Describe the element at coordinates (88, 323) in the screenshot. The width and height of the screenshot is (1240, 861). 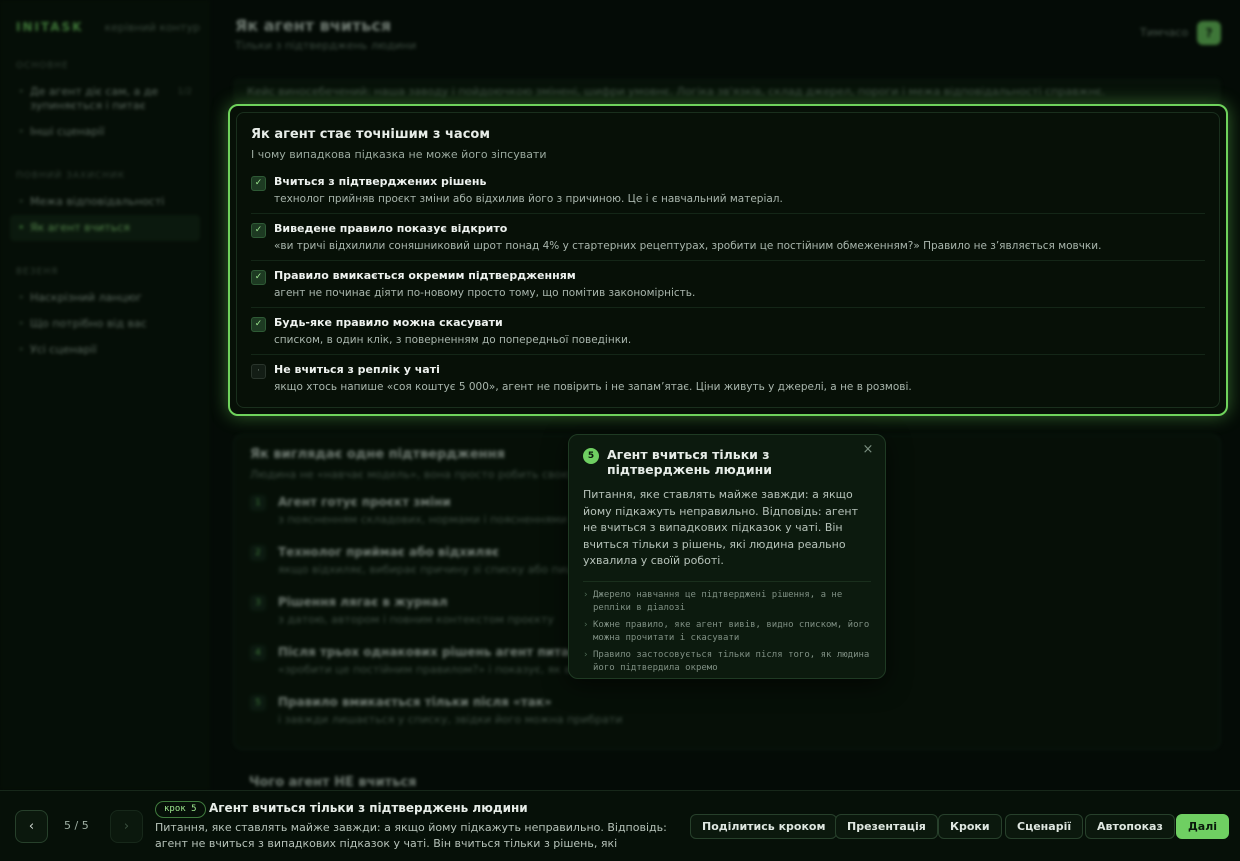
I see `sidebar-item-label: Що потрібно від вас` at that location.